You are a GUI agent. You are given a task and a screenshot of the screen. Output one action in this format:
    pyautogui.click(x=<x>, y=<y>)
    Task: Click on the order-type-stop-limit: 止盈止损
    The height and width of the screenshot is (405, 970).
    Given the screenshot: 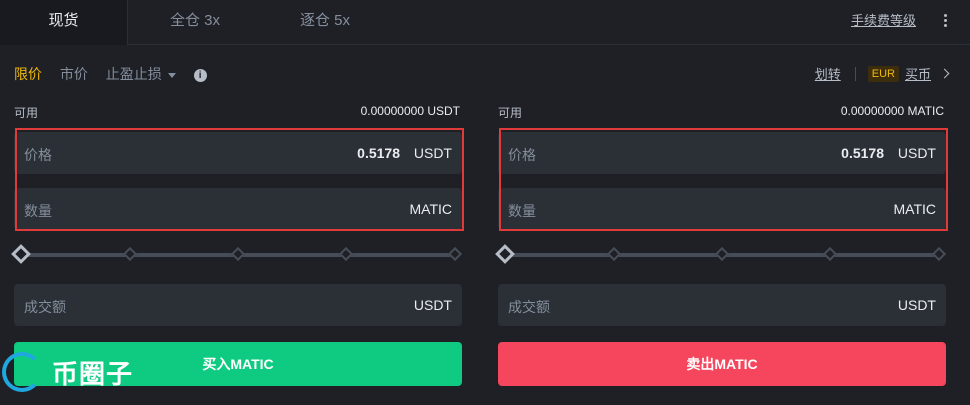 What is the action you would take?
    pyautogui.click(x=141, y=74)
    